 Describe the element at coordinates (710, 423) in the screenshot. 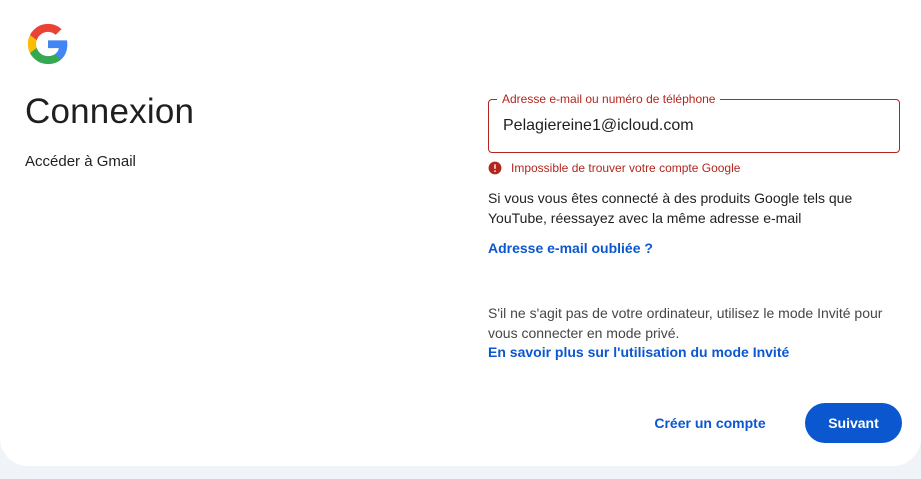

I see `create-account-button: Créer un compte` at that location.